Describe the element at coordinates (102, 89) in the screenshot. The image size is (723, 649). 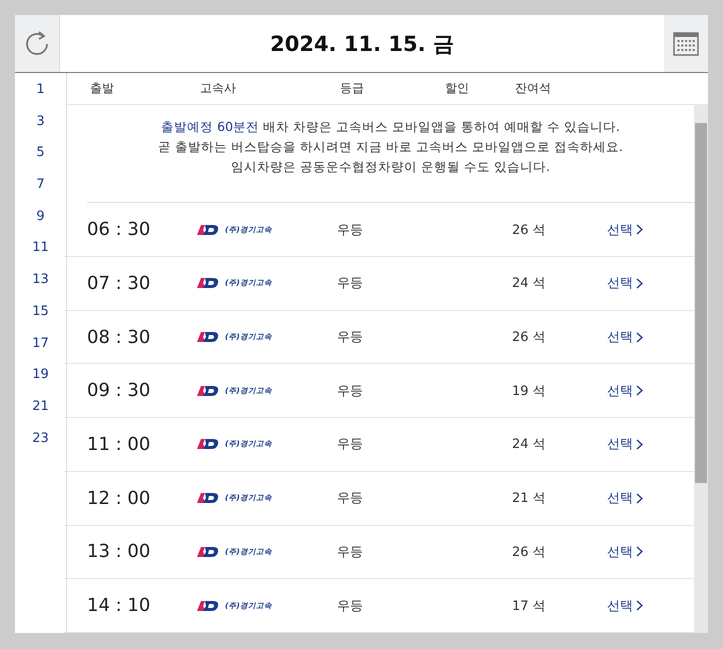
I see `column-header: 출발` at that location.